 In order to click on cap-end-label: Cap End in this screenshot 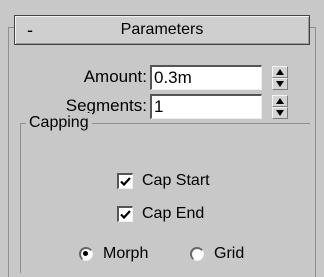, I will do `click(173, 213)`.